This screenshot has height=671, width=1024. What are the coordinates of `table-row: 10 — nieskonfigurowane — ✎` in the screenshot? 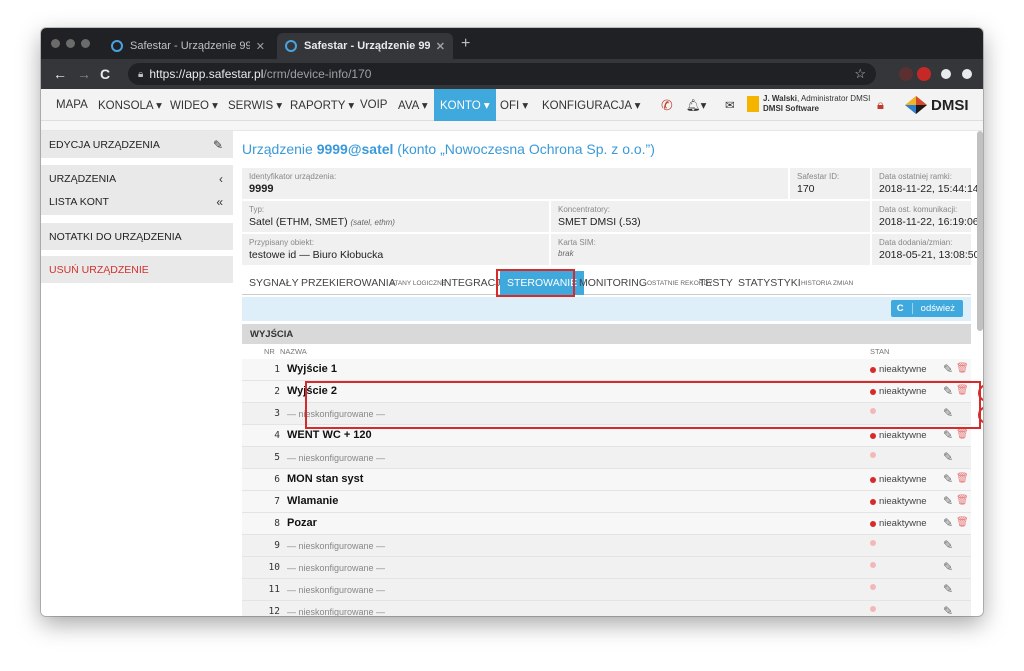 It's located at (606, 568).